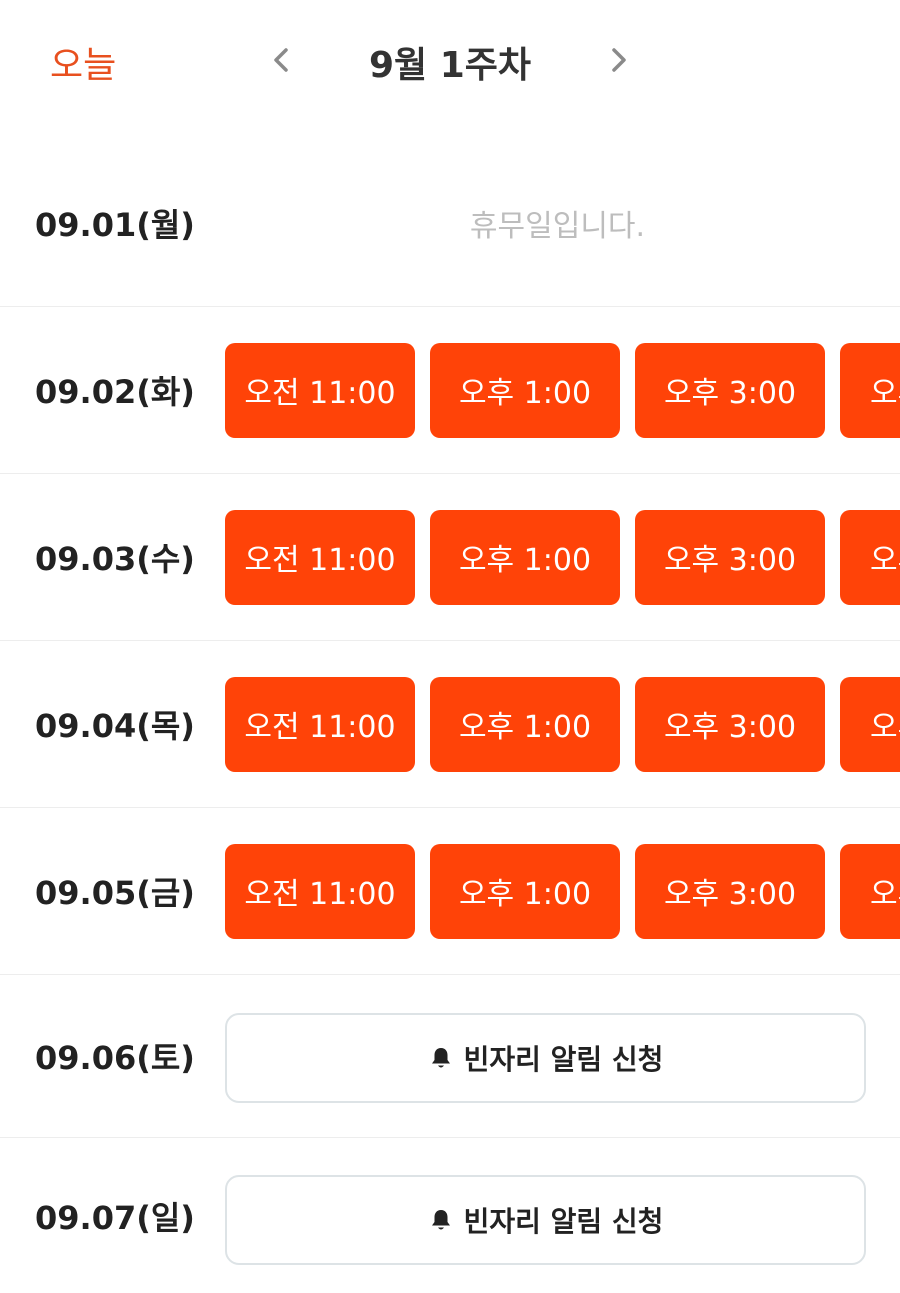  I want to click on day-row: 09.07(일) 빈자리 알림 신청, so click(450, 1215).